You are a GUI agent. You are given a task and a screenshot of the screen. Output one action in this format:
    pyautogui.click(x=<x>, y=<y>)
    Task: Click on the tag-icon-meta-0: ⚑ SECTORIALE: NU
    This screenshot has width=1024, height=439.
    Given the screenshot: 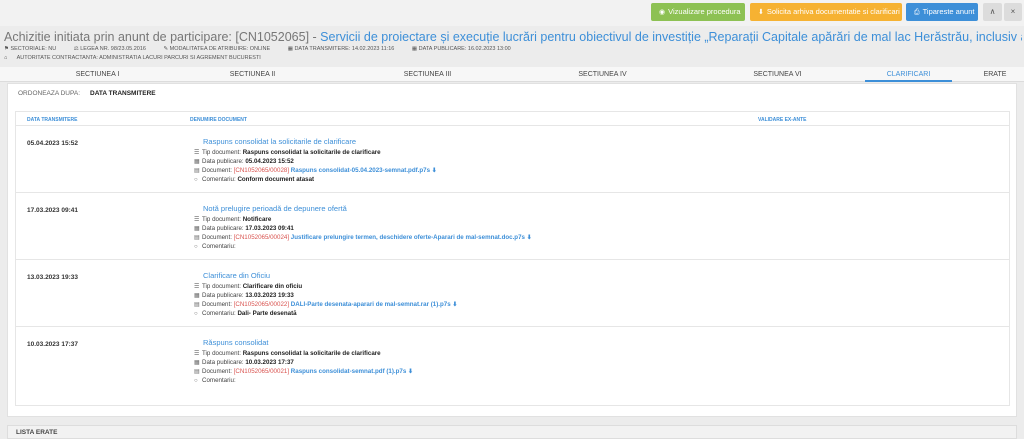 What is the action you would take?
    pyautogui.click(x=30, y=49)
    